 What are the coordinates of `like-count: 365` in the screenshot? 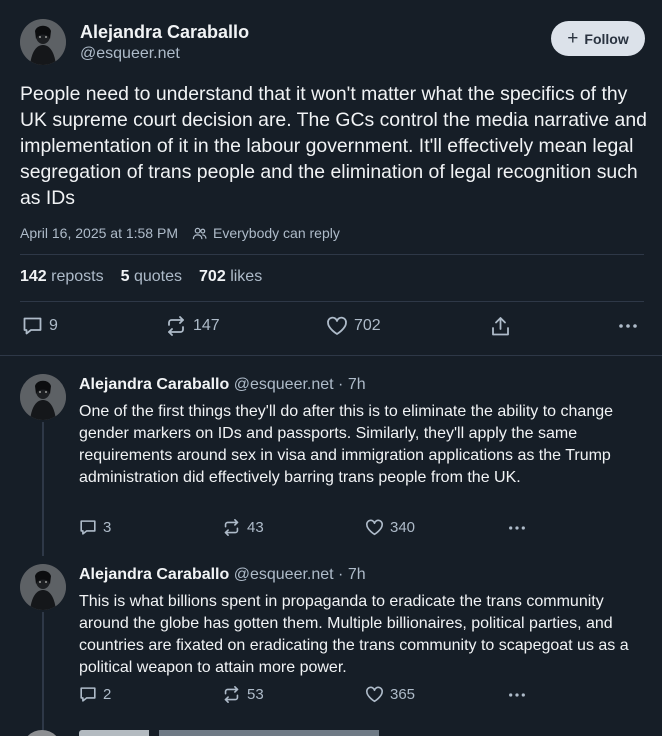 It's located at (403, 694).